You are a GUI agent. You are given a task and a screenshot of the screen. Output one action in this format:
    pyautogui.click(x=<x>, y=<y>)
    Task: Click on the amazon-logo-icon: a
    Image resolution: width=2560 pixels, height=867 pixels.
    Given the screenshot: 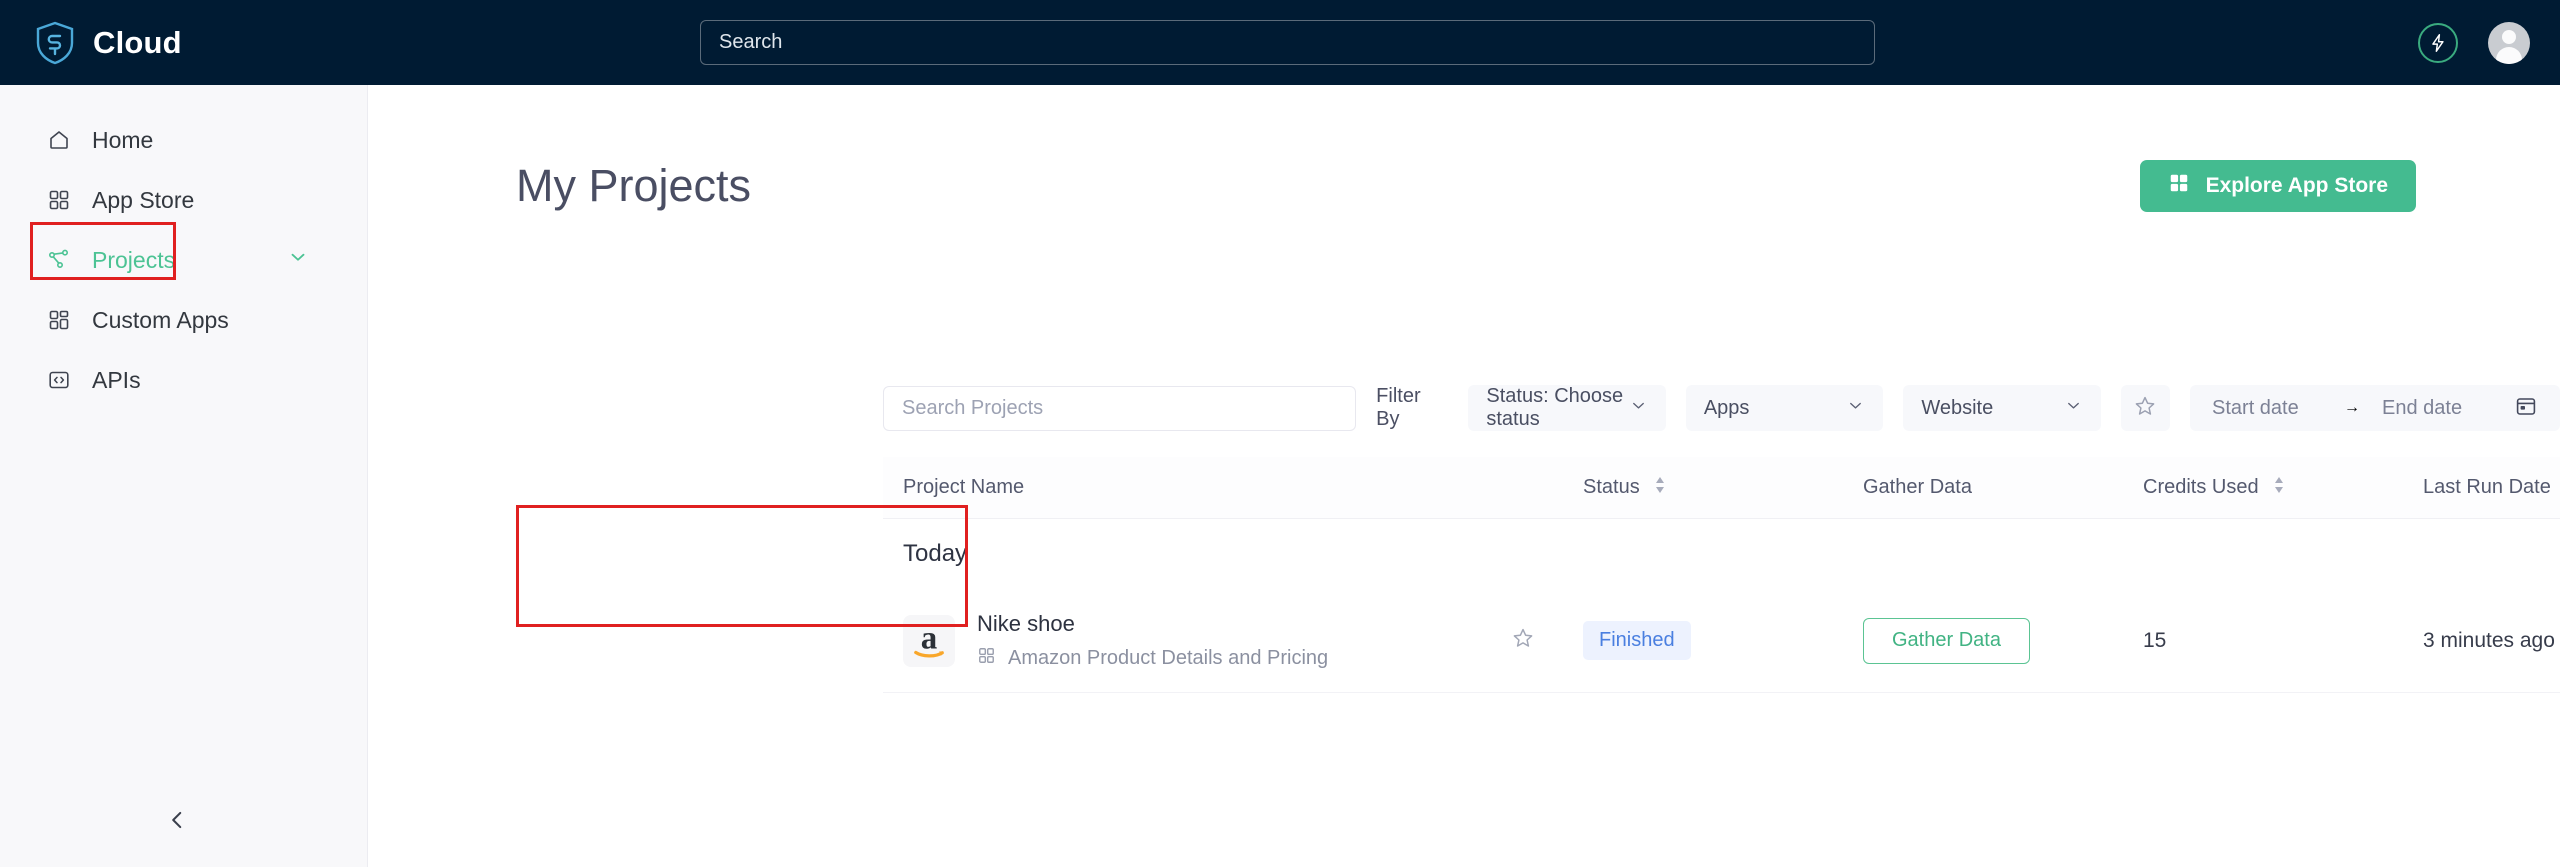 What is the action you would take?
    pyautogui.click(x=929, y=640)
    